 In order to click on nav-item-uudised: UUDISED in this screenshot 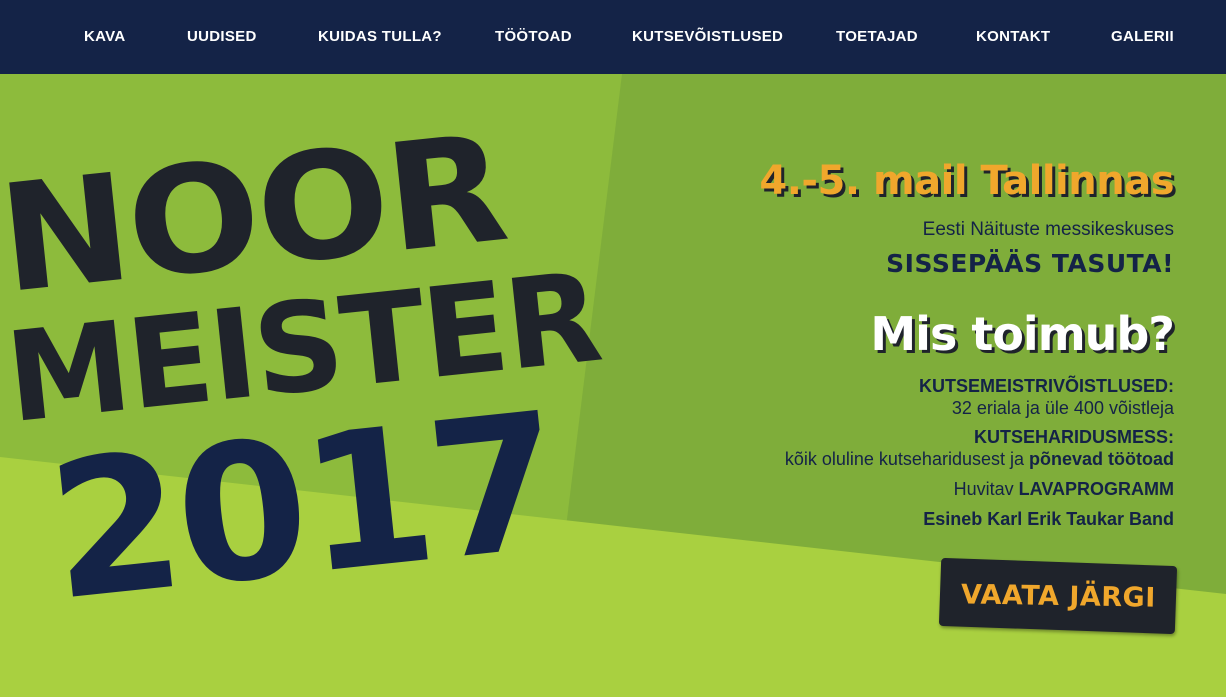, I will do `click(222, 36)`.